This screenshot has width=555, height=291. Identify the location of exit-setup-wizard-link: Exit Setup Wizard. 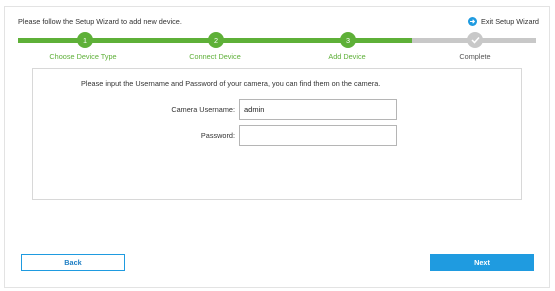
(503, 21).